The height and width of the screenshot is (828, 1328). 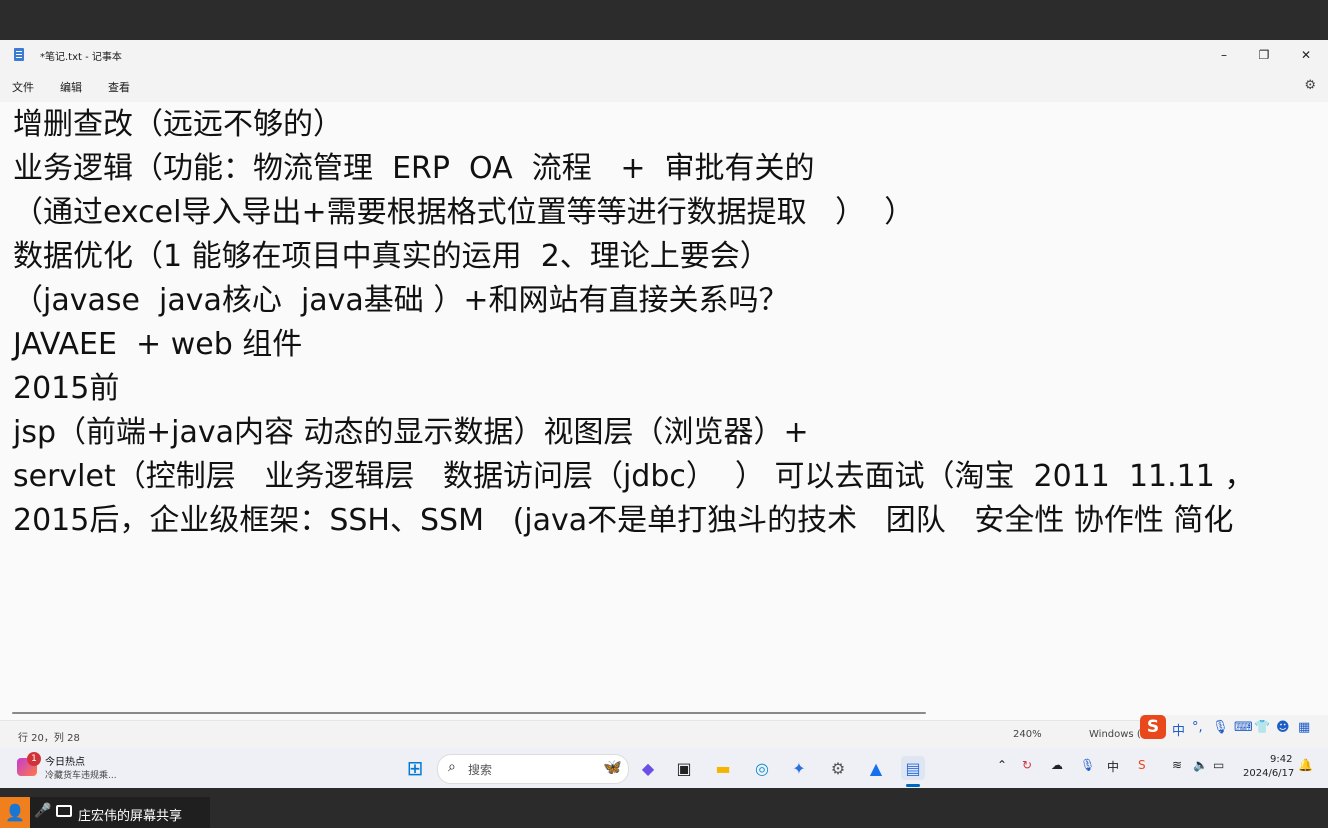 What do you see at coordinates (723, 768) in the screenshot?
I see `file-explorer-icon: ▬` at bounding box center [723, 768].